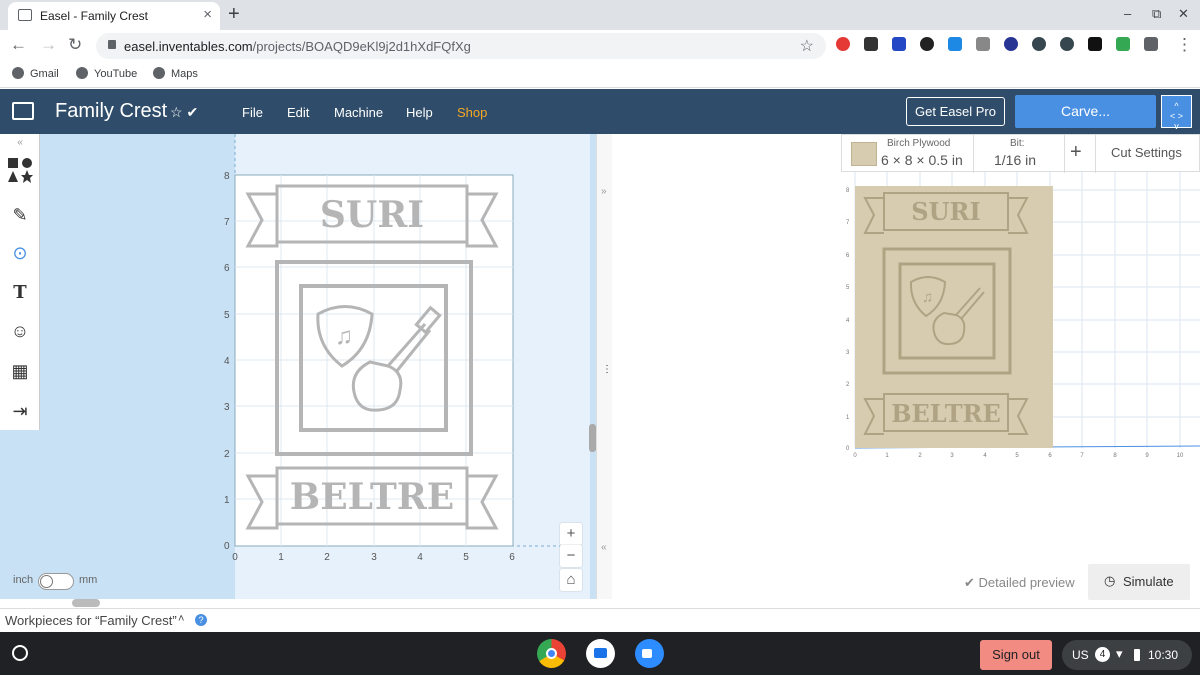 The image size is (1200, 675). What do you see at coordinates (604, 547) in the screenshot?
I see `expand-left-icon: «` at bounding box center [604, 547].